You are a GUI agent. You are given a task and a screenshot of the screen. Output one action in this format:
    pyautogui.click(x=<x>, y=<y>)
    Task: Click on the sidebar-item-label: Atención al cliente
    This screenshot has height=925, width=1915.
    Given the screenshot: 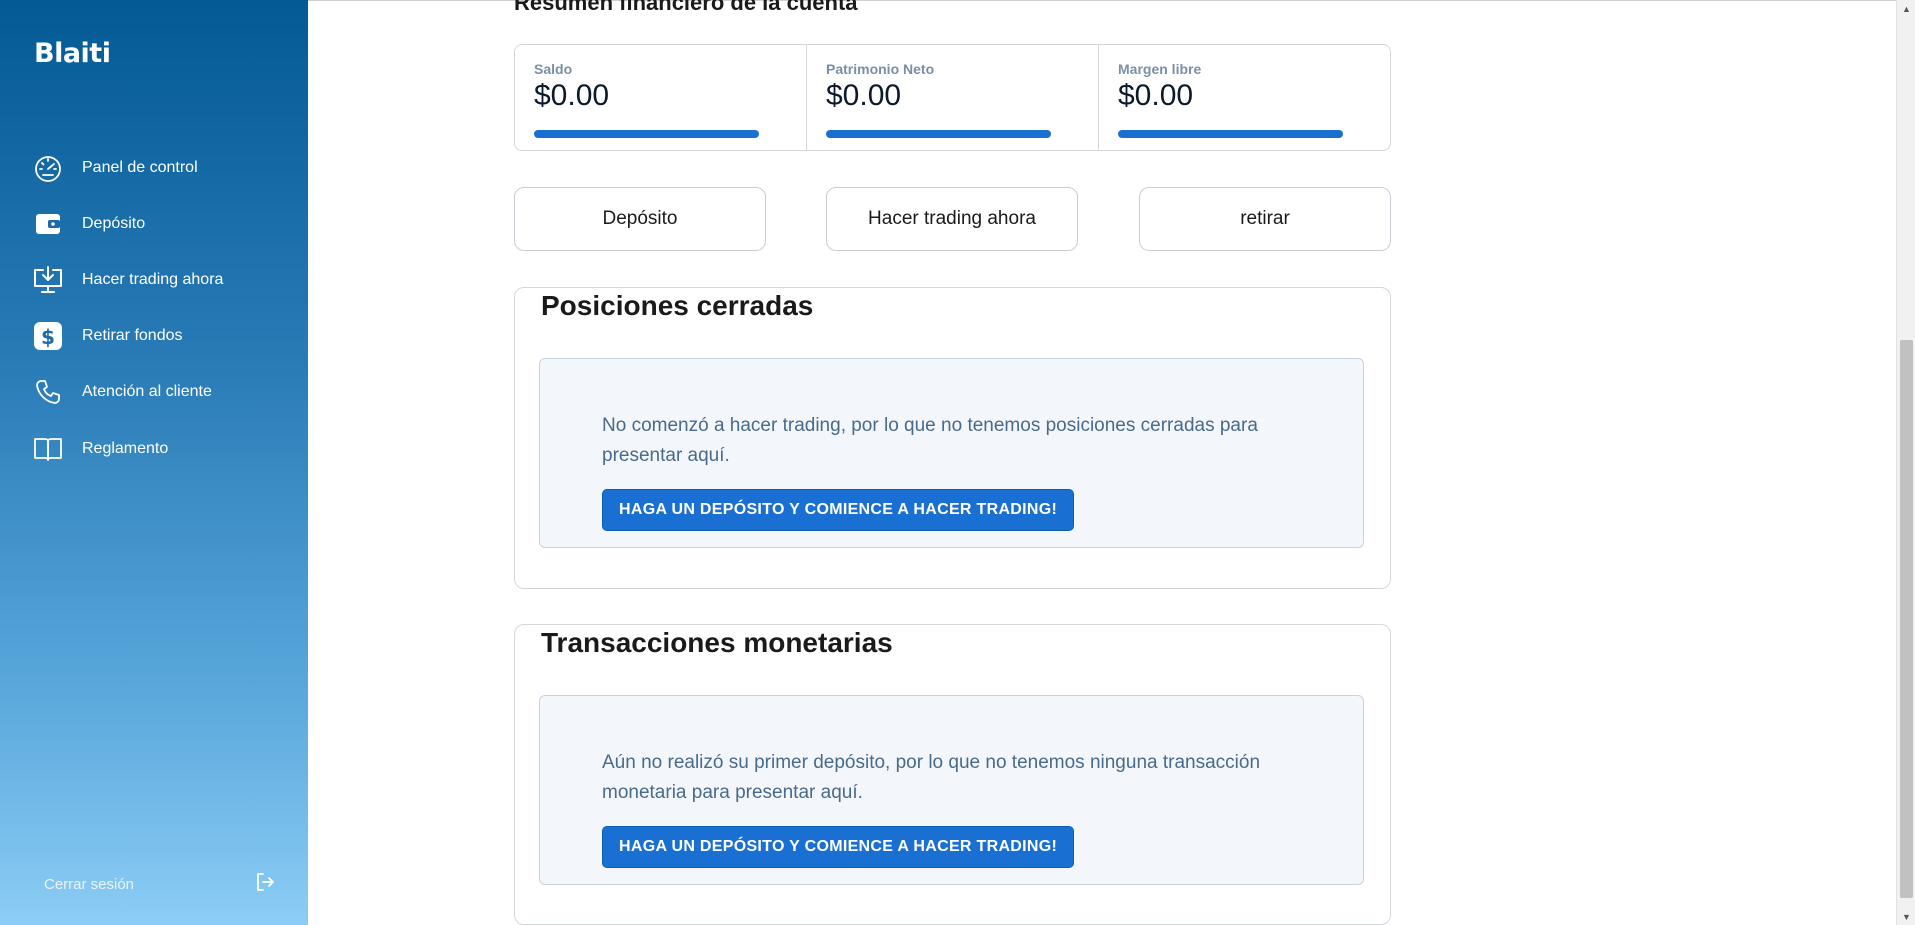 What is the action you would take?
    pyautogui.click(x=147, y=391)
    